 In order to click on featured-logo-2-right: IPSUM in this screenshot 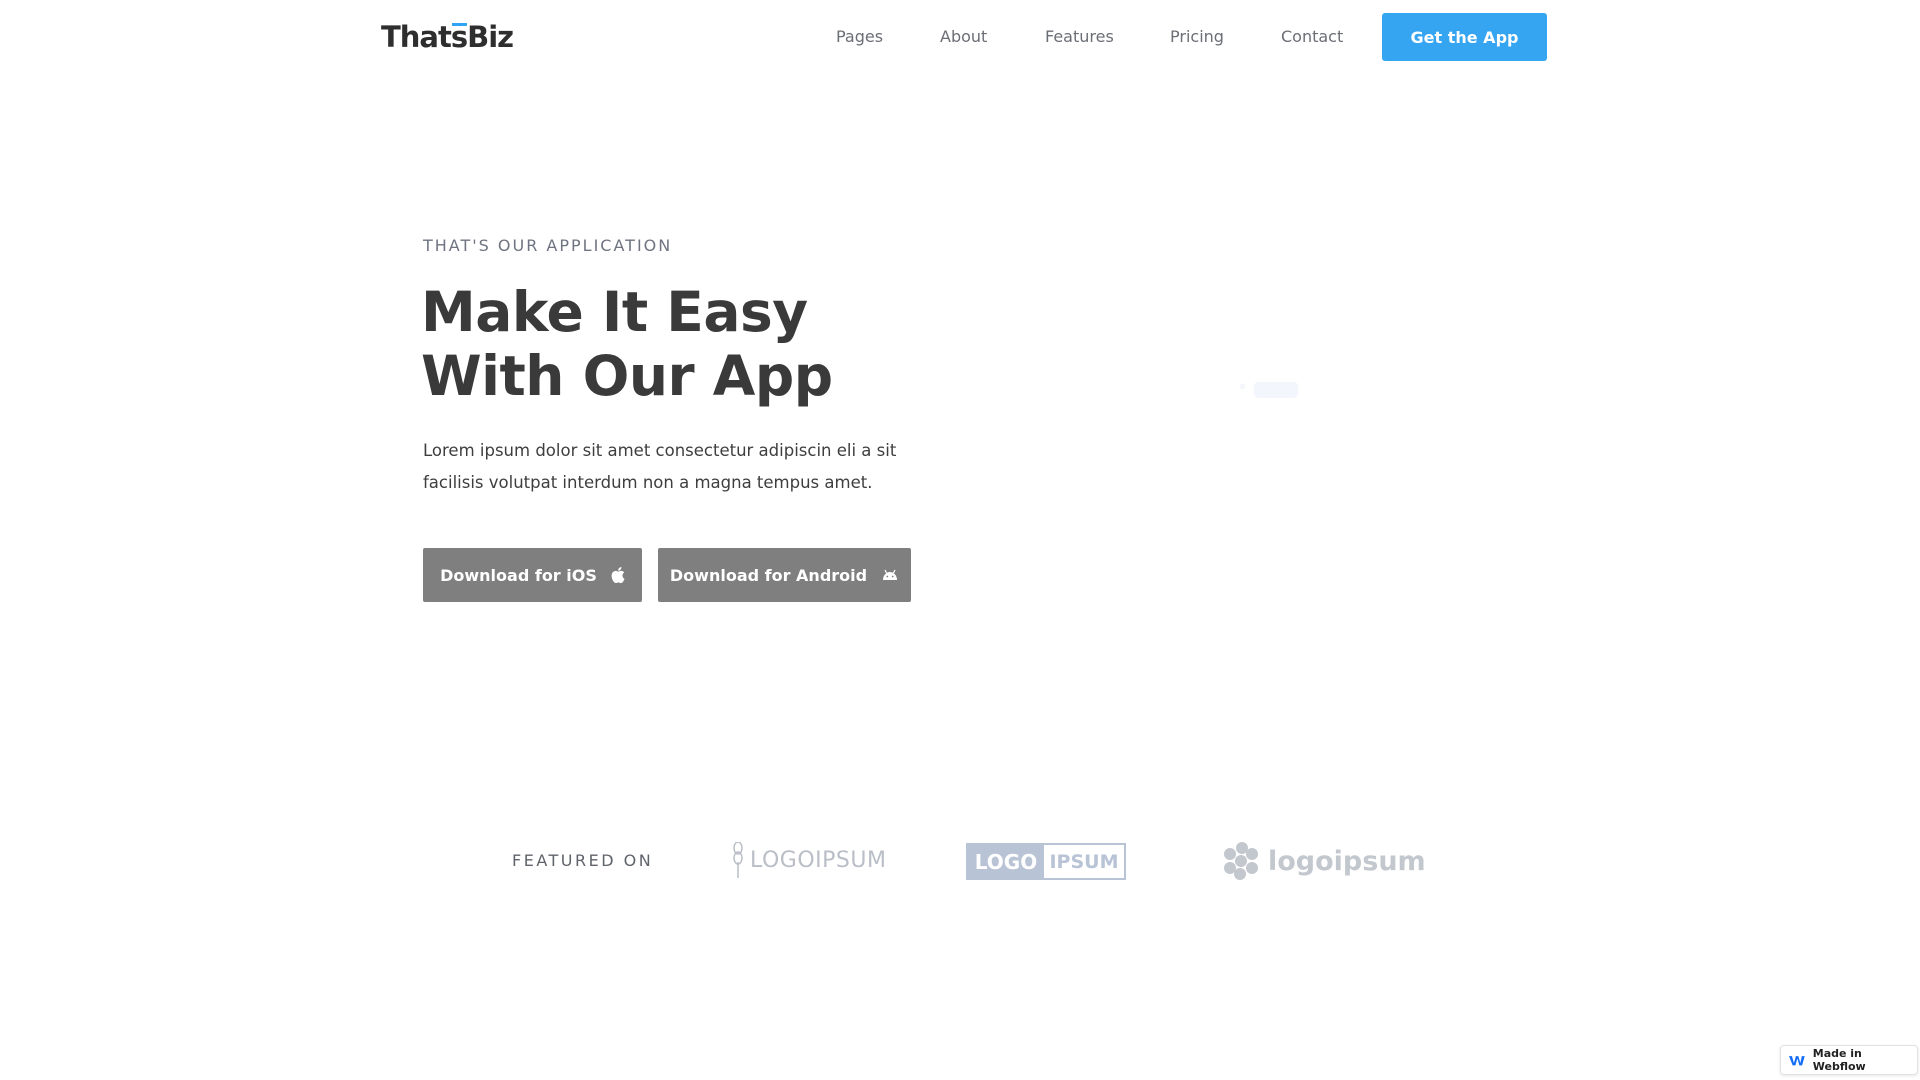, I will do `click(1084, 861)`.